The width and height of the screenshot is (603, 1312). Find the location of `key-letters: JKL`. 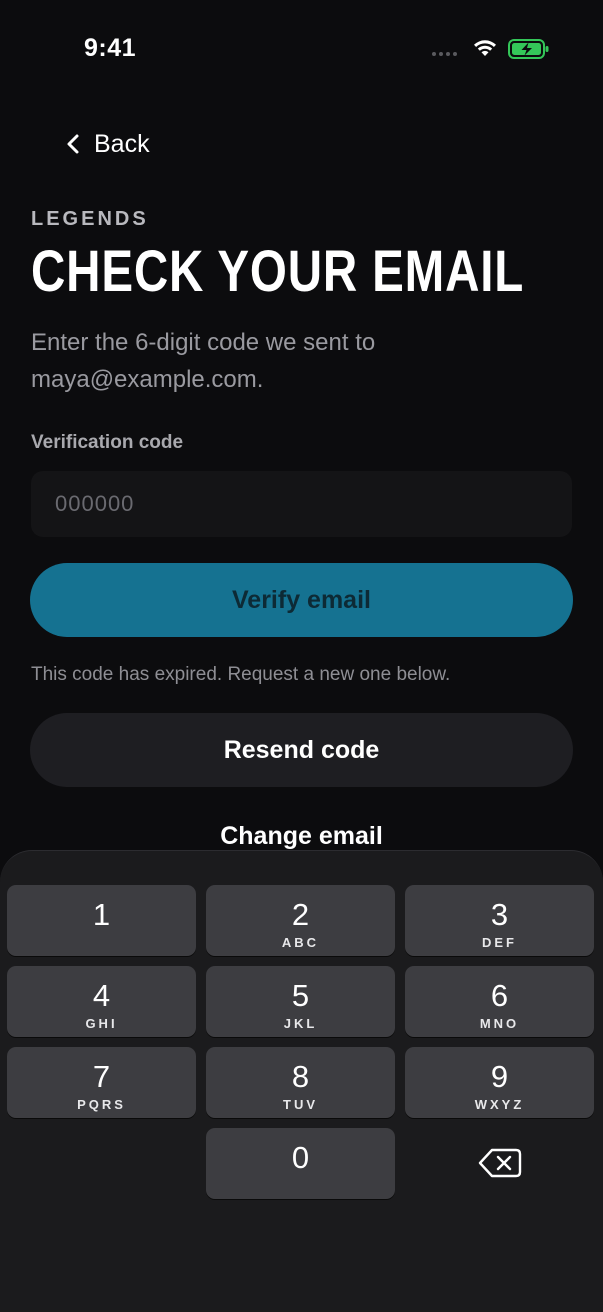

key-letters: JKL is located at coordinates (300, 1023).